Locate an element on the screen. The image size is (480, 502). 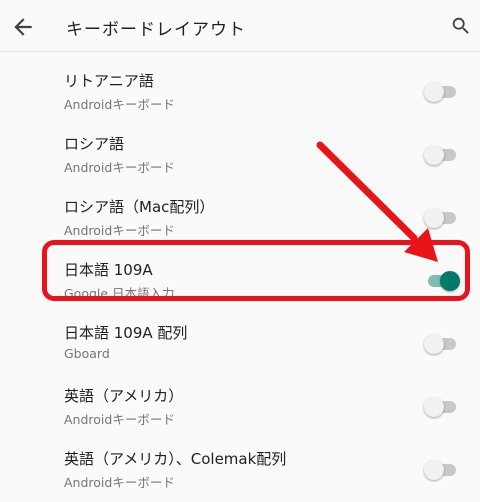
layout-name: 日本語 109A 配列 is located at coordinates (126, 333).